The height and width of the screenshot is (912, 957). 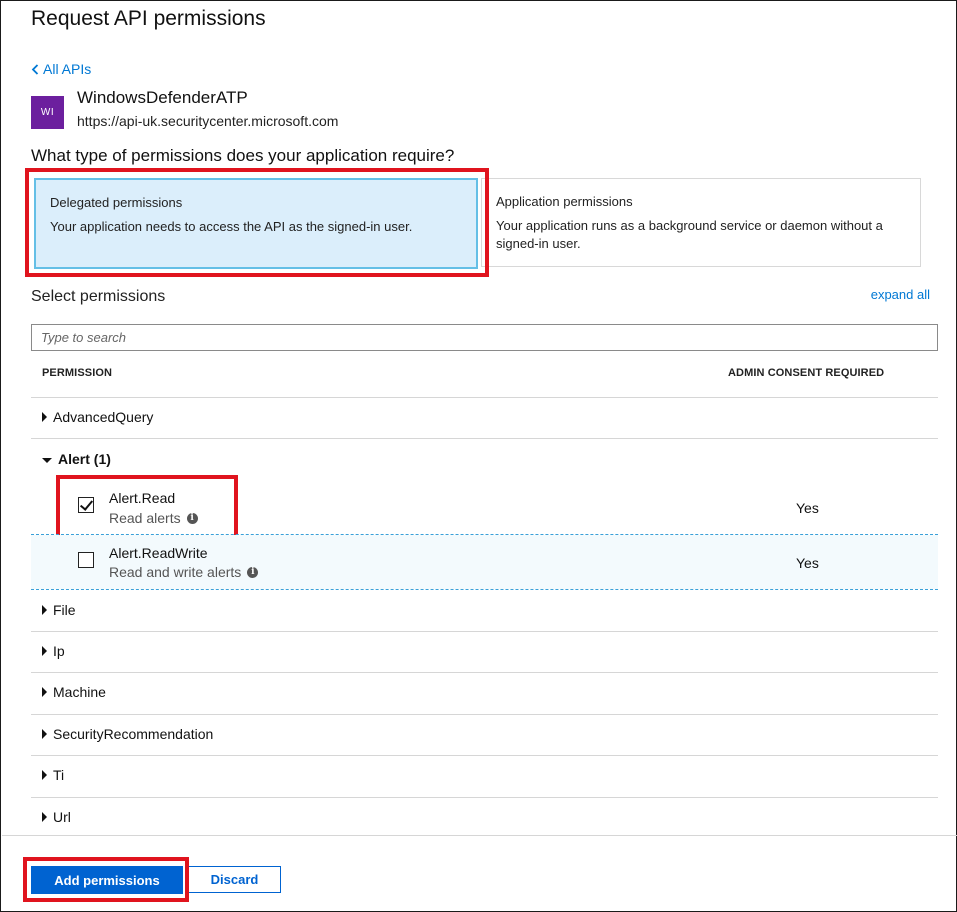 I want to click on column-header-admin-consent: ADMIN CONSENT REQUIRED, so click(x=806, y=373).